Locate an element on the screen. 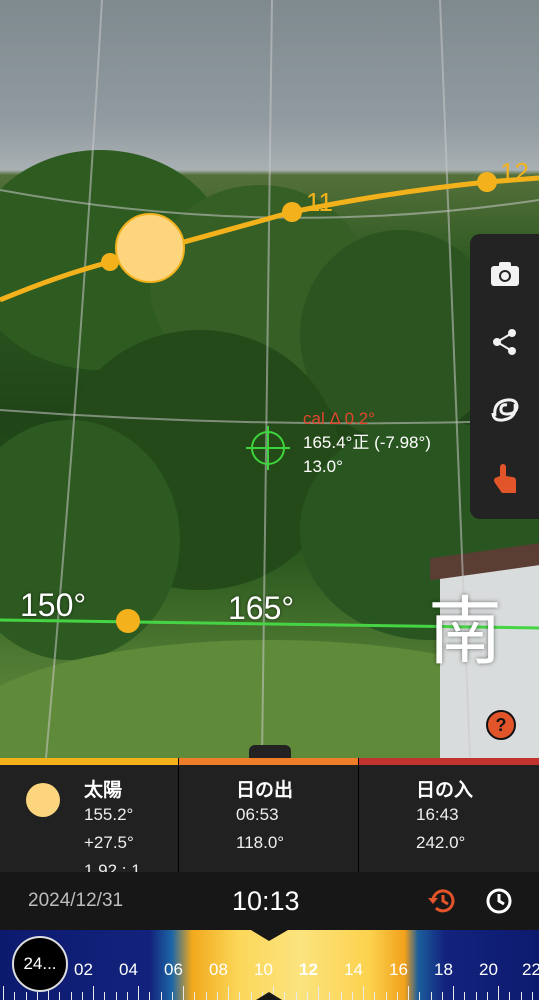  reticle-elevation: 13.0° is located at coordinates (323, 466).